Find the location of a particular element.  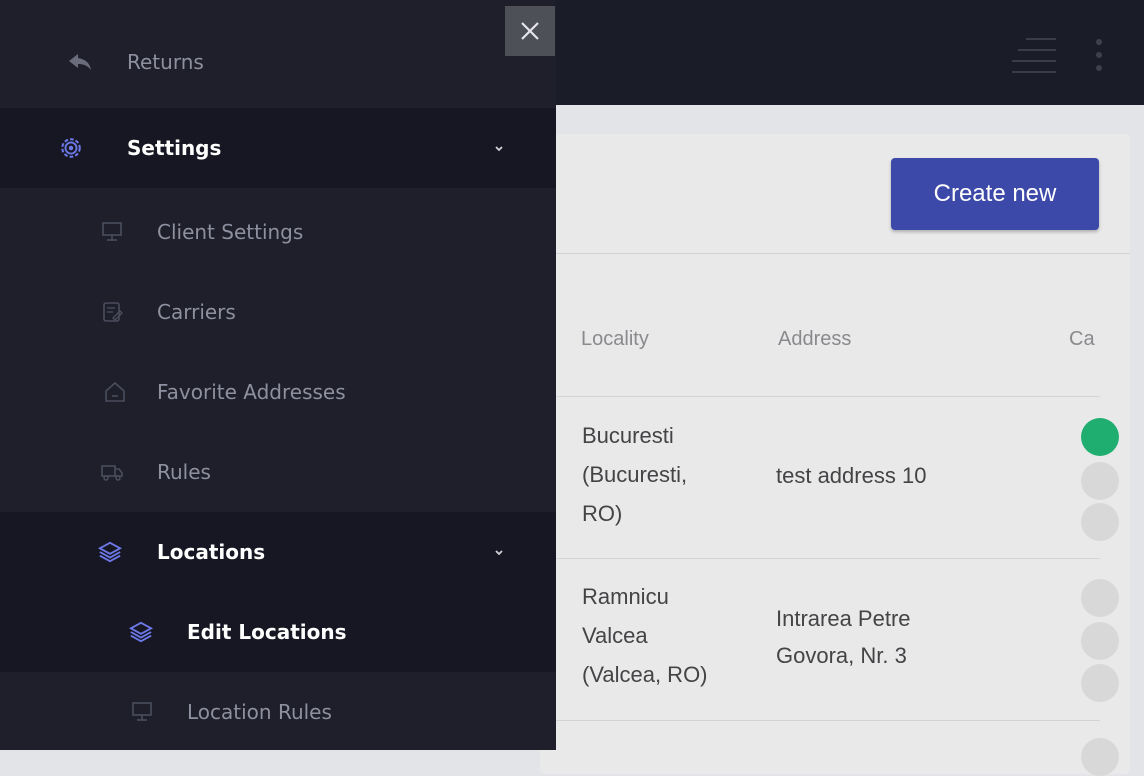

close-drawer-button is located at coordinates (530, 31).